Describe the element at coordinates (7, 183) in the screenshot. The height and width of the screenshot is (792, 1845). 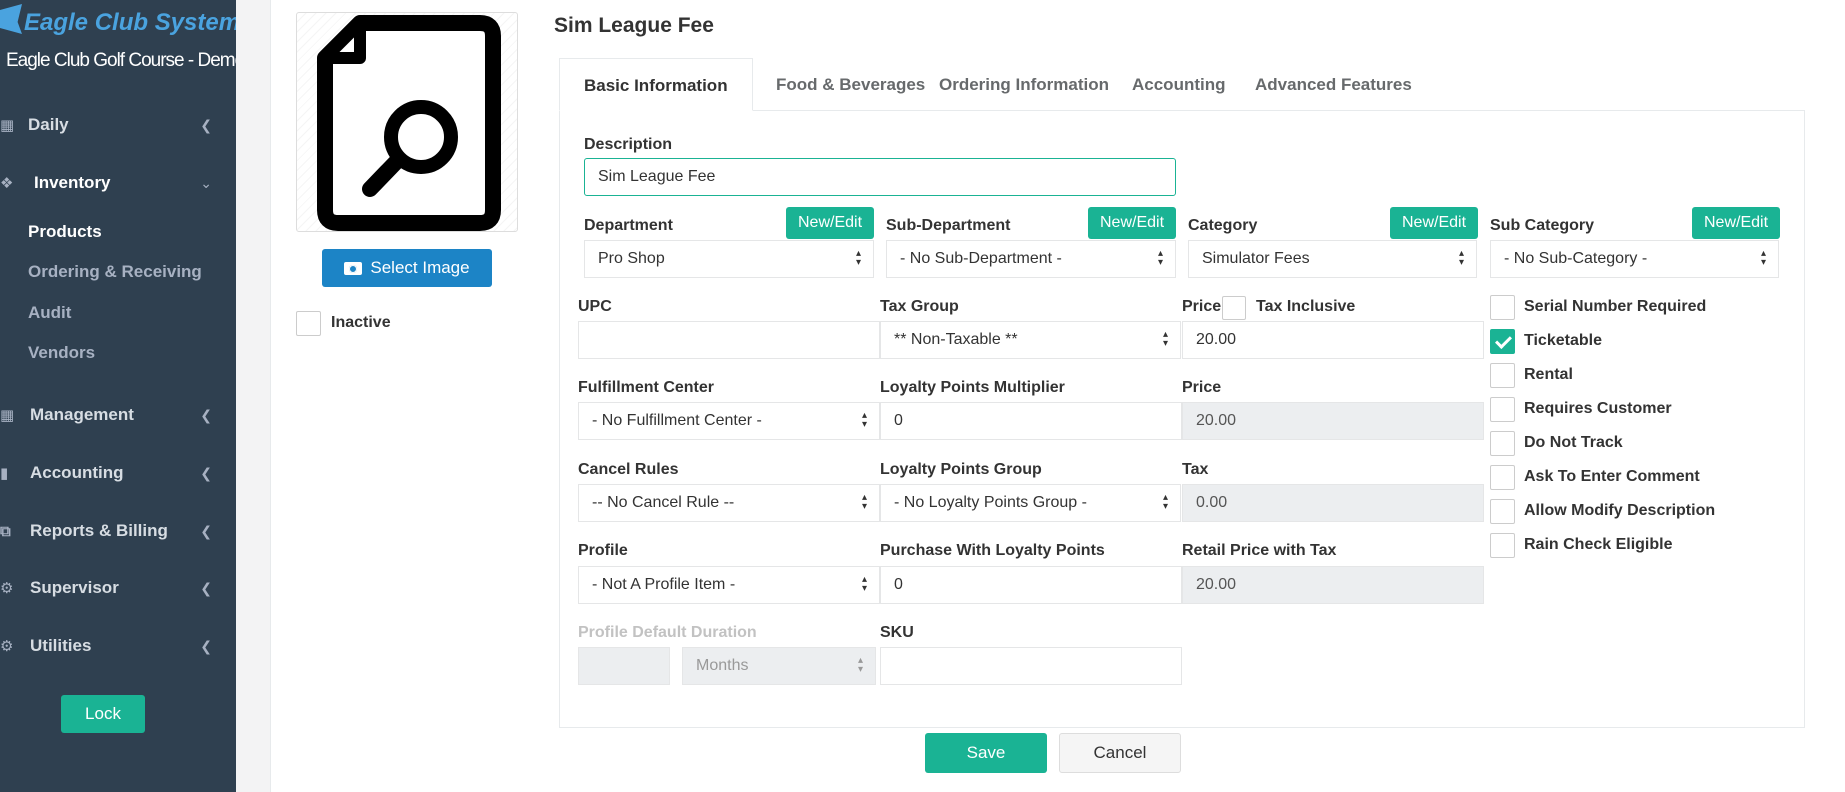
I see `cubes-icon: ❖` at that location.